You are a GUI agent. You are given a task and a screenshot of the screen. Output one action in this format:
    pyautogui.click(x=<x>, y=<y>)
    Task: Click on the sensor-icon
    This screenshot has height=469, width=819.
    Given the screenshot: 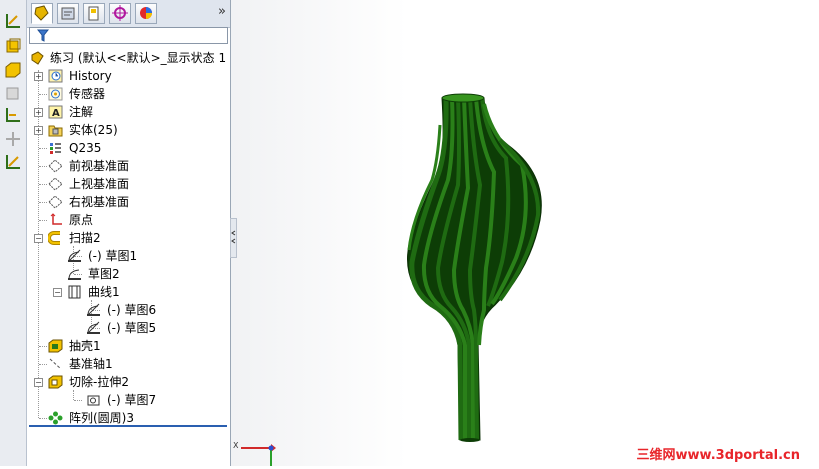 What is the action you would take?
    pyautogui.click(x=55, y=94)
    